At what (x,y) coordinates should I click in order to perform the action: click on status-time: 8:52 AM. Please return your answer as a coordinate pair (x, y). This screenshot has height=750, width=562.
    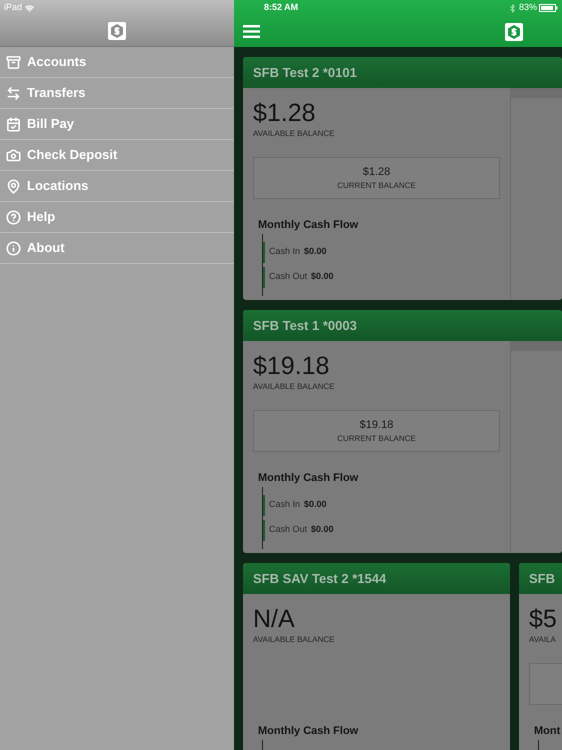
    Looking at the image, I should click on (281, 7).